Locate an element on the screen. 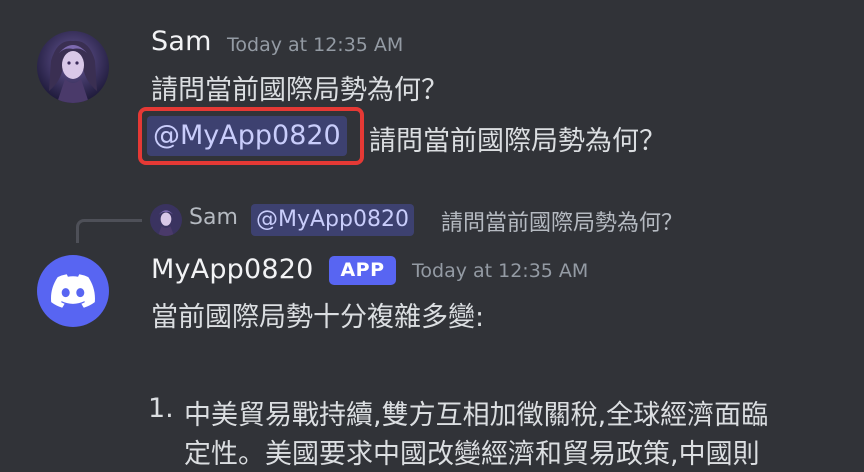 The height and width of the screenshot is (472, 864). bot-avatar is located at coordinates (73, 291).